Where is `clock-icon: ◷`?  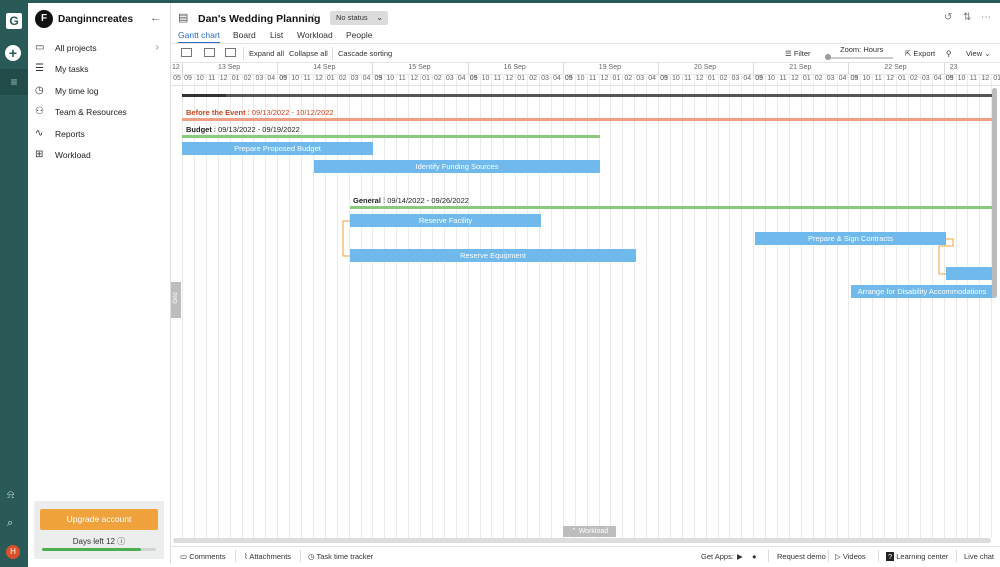
clock-icon: ◷ is located at coordinates (39, 90).